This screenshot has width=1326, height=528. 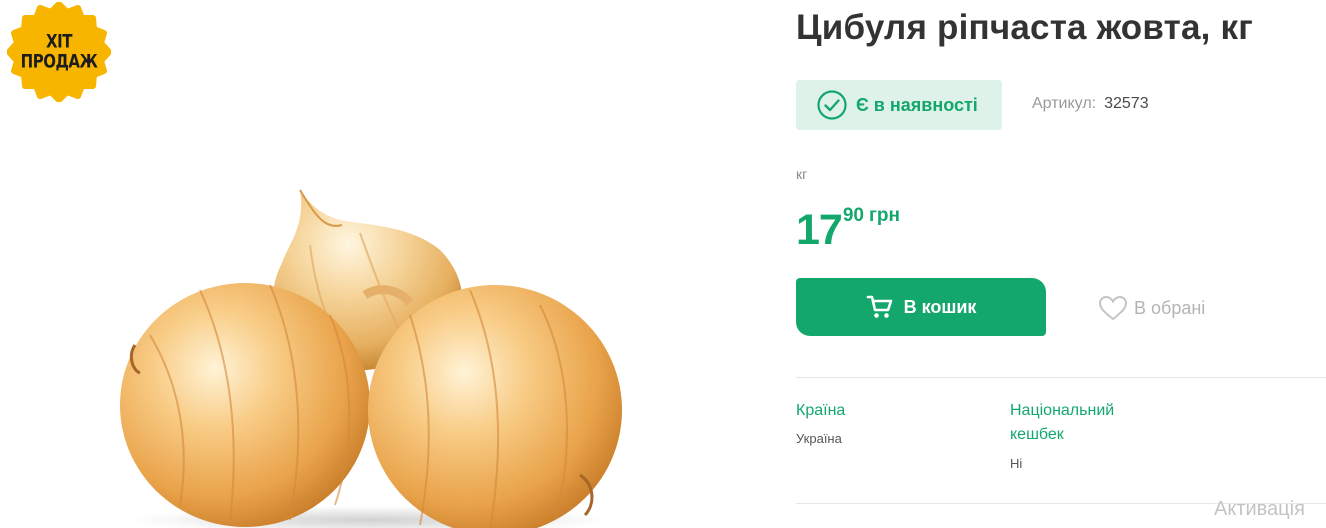 I want to click on add-to-cart-label: В кошик, so click(x=940, y=306).